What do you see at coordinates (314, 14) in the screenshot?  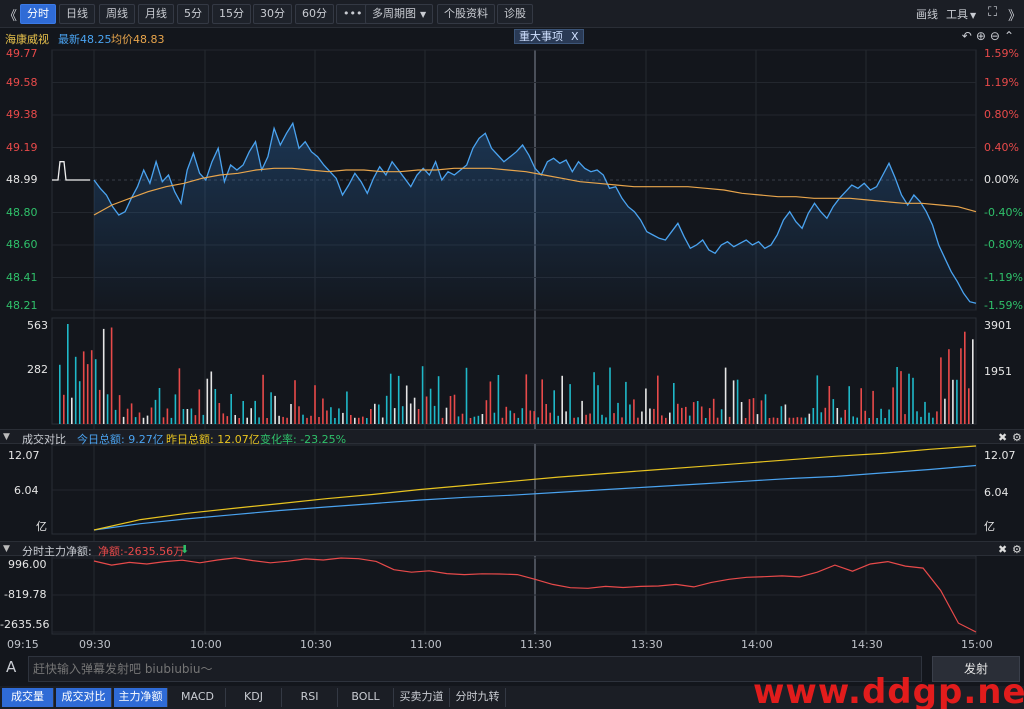 I see `tab-period-60min: 60分` at bounding box center [314, 14].